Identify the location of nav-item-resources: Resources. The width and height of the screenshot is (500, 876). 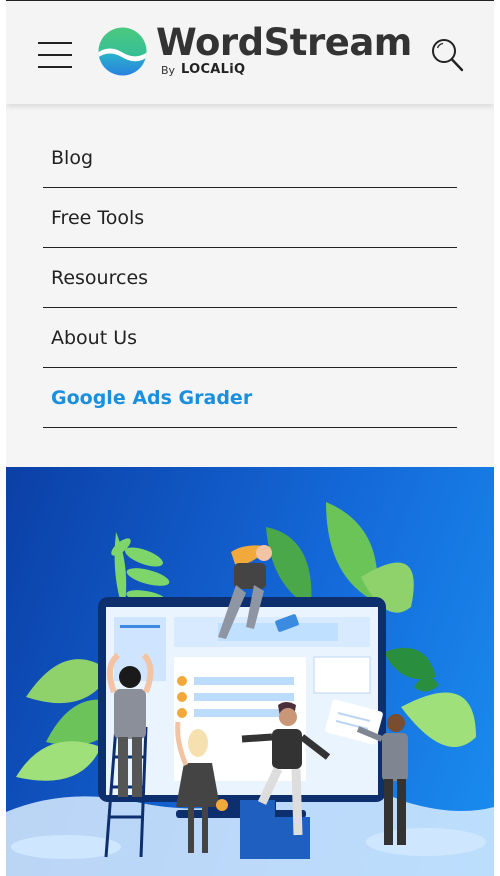
(250, 278).